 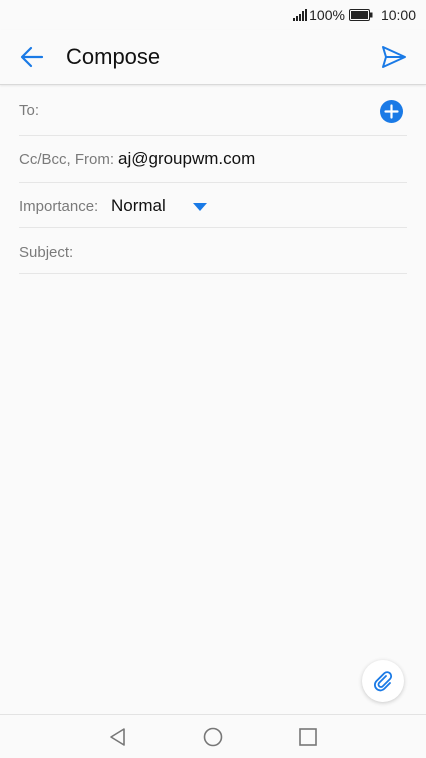 What do you see at coordinates (391, 111) in the screenshot?
I see `add-recipient-icon` at bounding box center [391, 111].